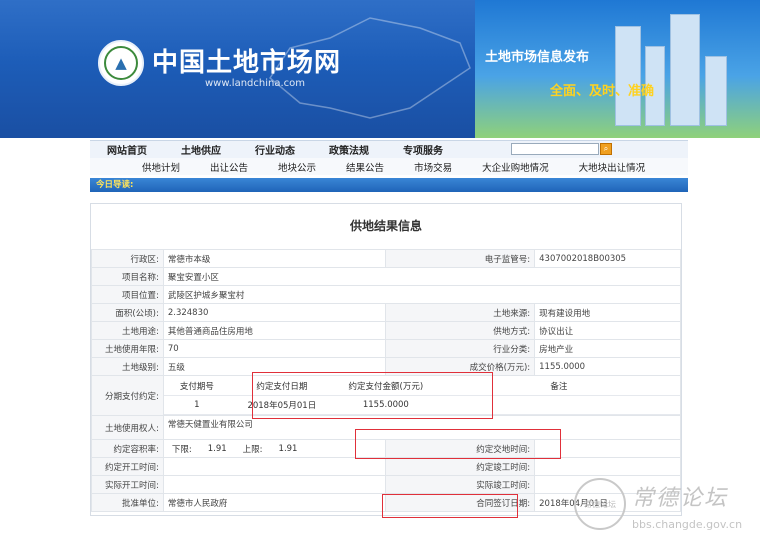  I want to click on usage-label: 土地用途:, so click(127, 330).